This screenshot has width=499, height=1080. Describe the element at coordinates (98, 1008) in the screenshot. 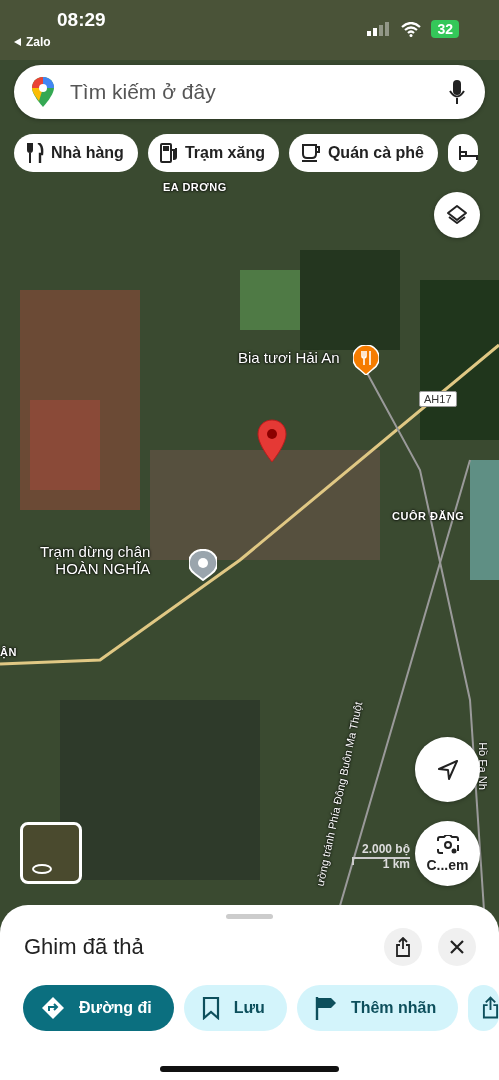

I see `directions-button: Đường đi` at that location.